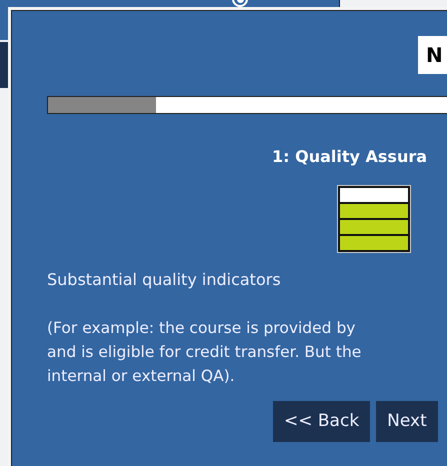 The width and height of the screenshot is (447, 466). What do you see at coordinates (432, 55) in the screenshot?
I see `corner-button: N` at bounding box center [432, 55].